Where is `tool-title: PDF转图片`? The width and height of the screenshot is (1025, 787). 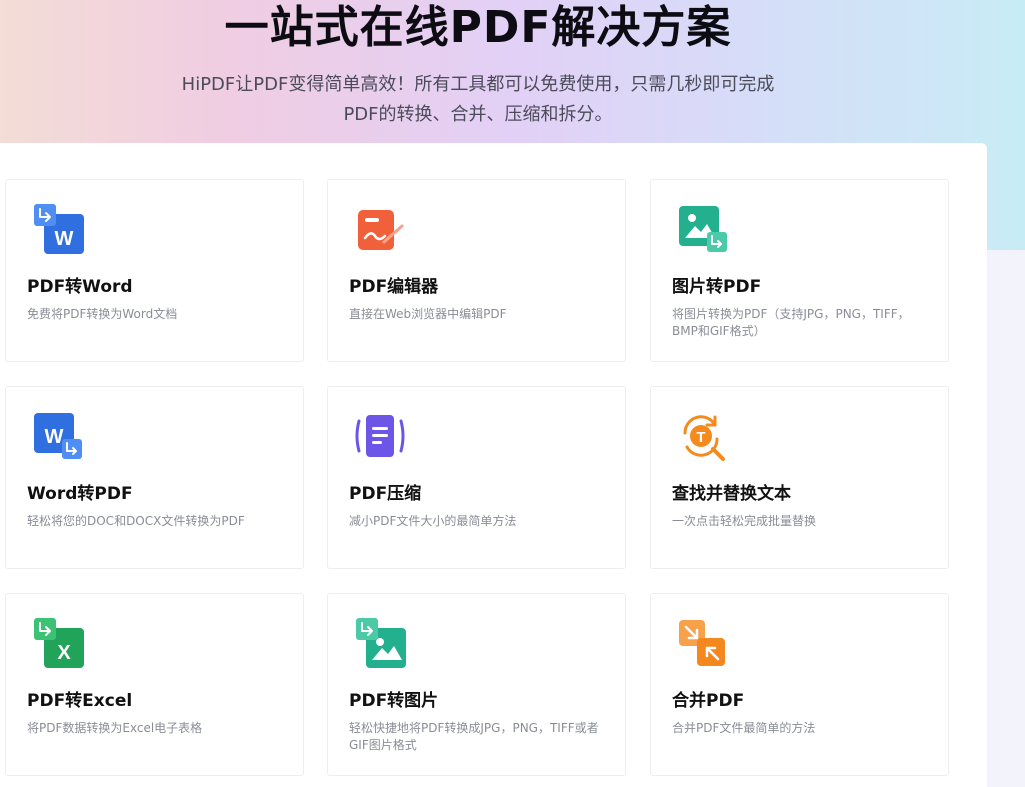 tool-title: PDF转图片 is located at coordinates (394, 701).